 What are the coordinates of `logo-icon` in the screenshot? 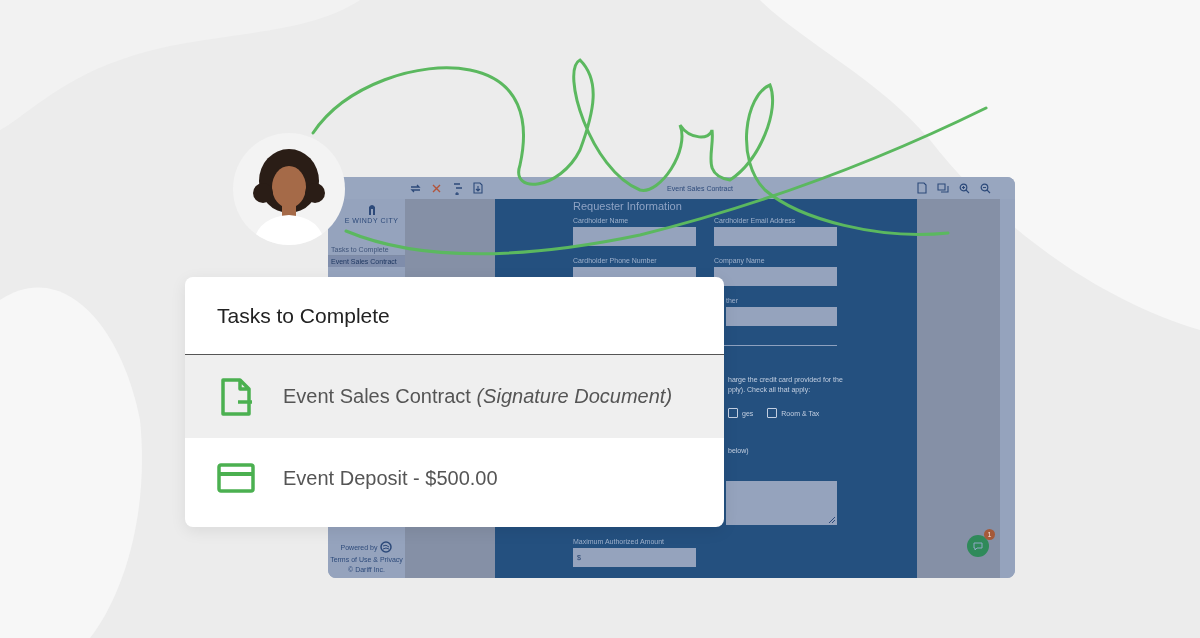 It's located at (371, 209).